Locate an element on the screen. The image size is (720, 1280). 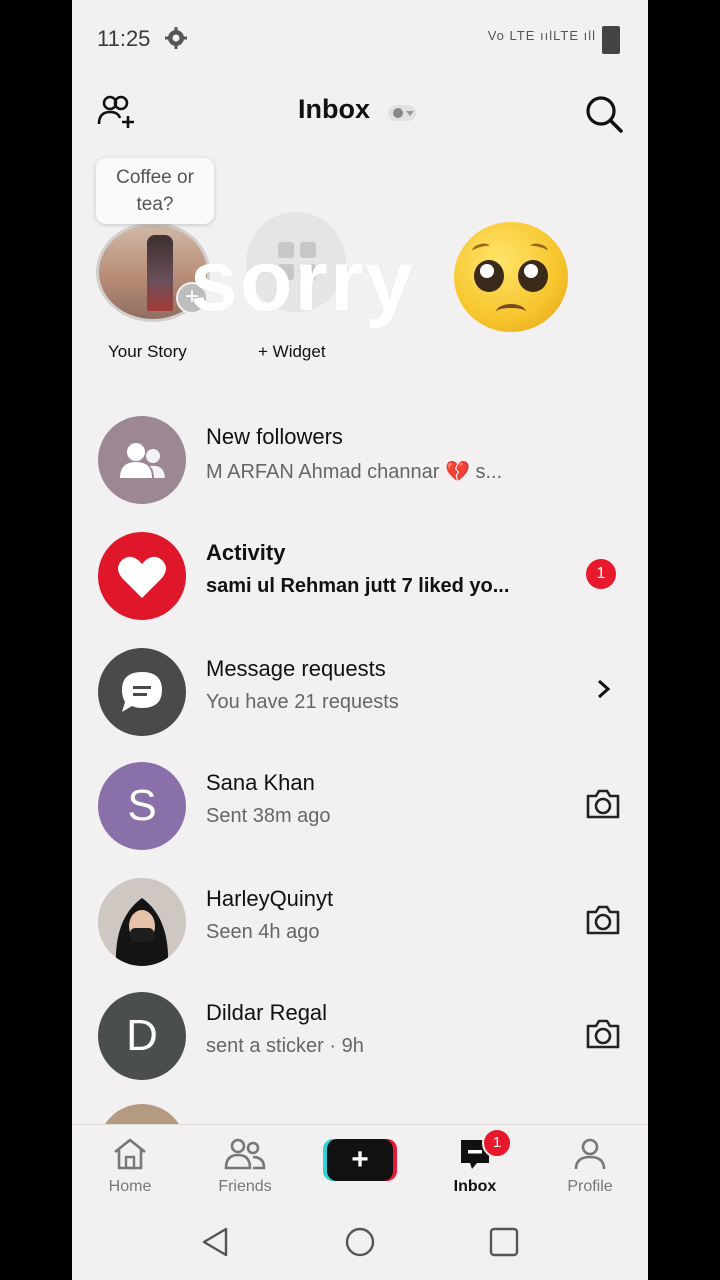
people-icon is located at coordinates (142, 460).